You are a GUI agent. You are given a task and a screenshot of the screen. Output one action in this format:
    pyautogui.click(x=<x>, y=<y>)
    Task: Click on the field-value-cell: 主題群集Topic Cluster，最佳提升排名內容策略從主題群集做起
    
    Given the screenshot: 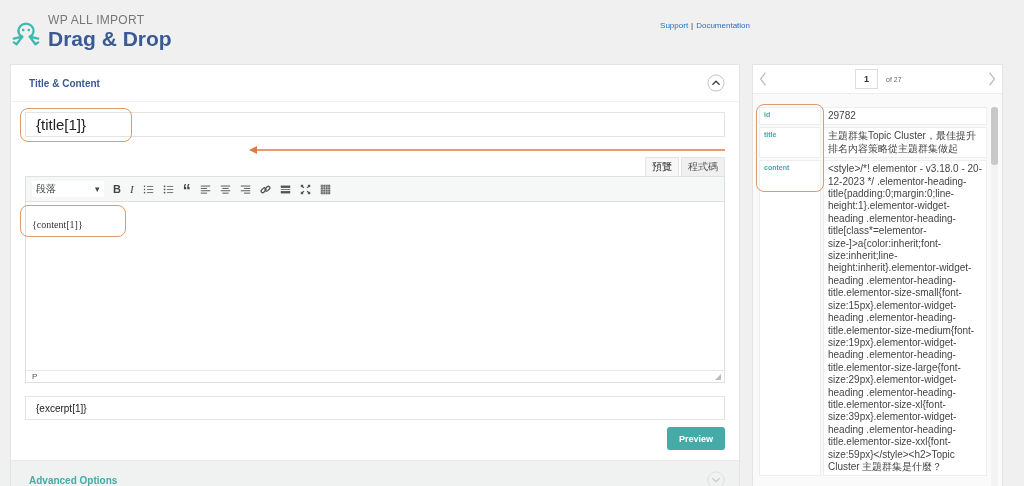 What is the action you would take?
    pyautogui.click(x=905, y=143)
    